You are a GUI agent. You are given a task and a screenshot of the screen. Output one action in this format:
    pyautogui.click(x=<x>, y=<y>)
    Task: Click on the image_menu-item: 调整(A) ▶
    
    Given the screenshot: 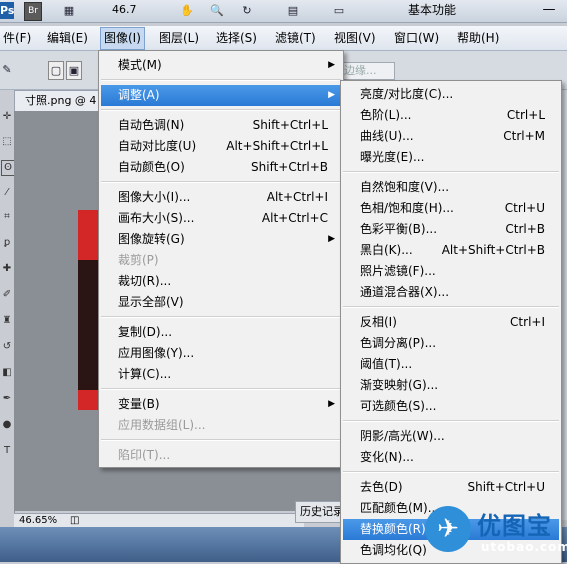 What is the action you would take?
    pyautogui.click(x=221, y=95)
    